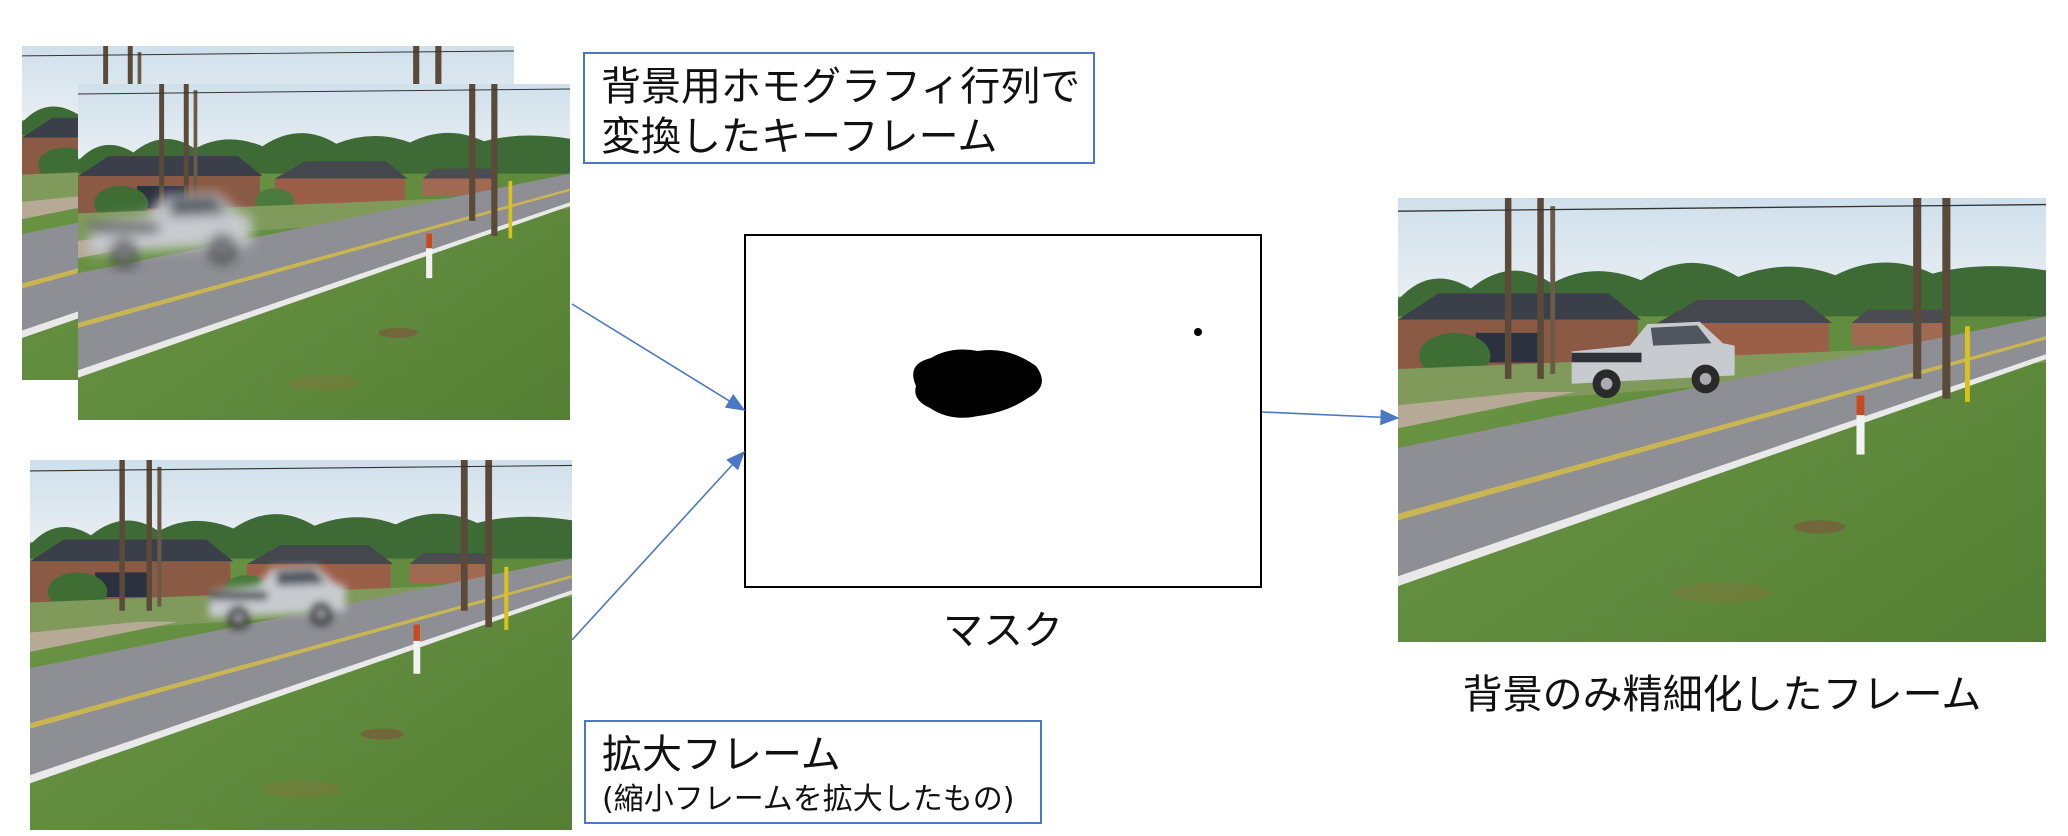 The width and height of the screenshot is (2068, 836). Describe the element at coordinates (1330, 417) in the screenshot. I see `arrow-mask-to-output` at that location.